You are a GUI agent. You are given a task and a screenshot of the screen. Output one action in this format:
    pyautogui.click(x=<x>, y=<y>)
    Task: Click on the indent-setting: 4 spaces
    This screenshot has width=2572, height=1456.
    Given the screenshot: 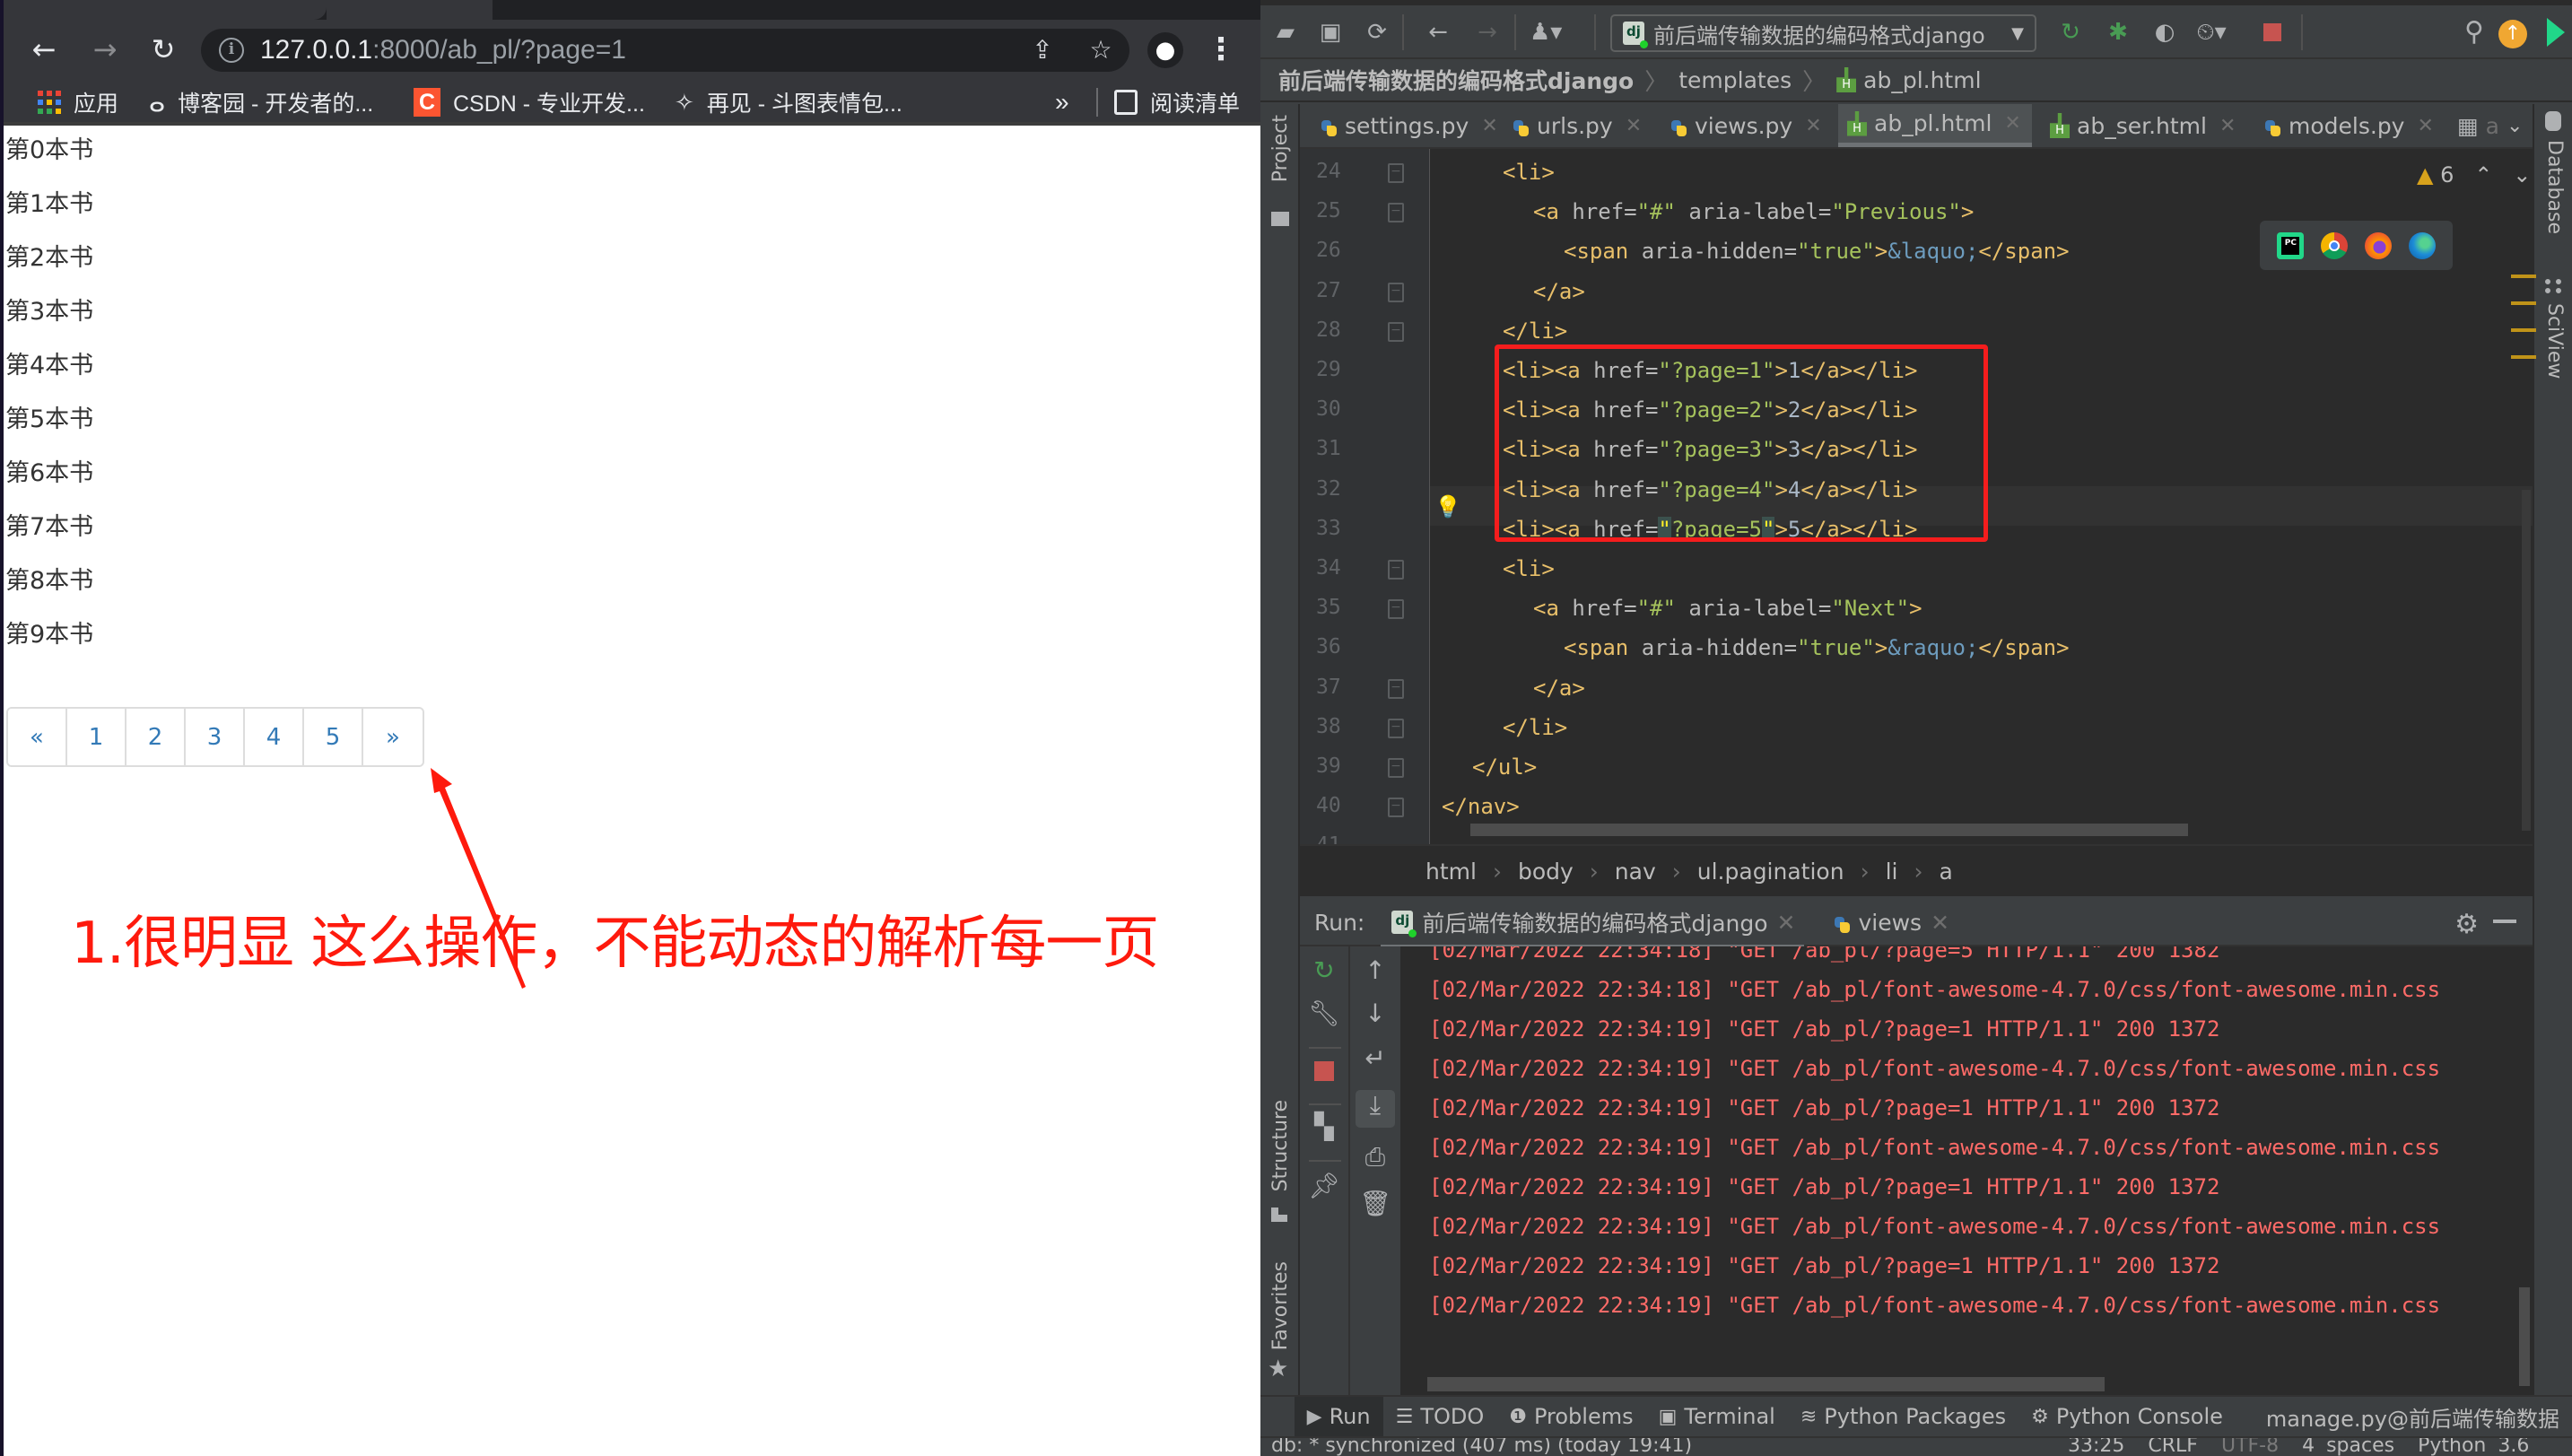 What is the action you would take?
    pyautogui.click(x=2348, y=1447)
    